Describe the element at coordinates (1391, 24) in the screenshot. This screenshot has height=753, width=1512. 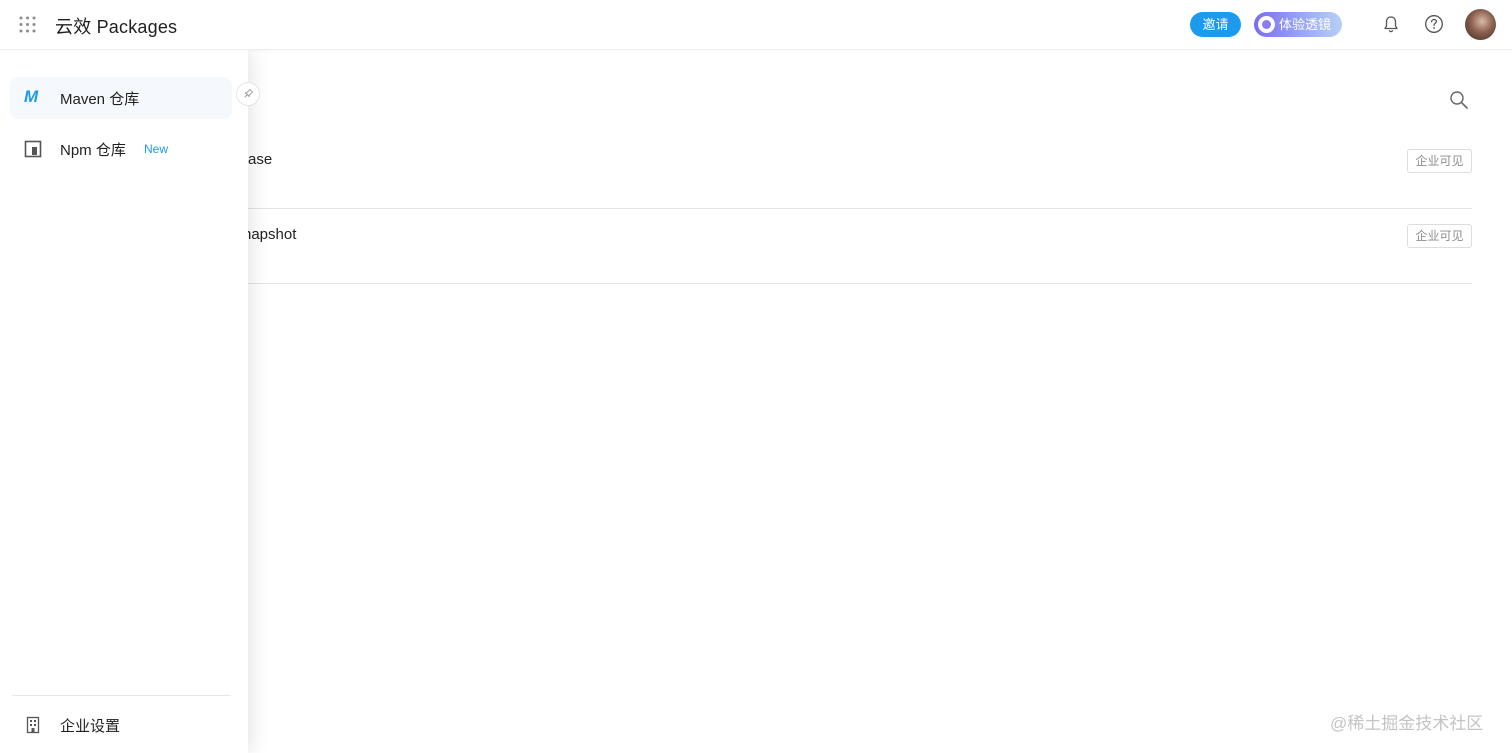
I see `bell-icon` at that location.